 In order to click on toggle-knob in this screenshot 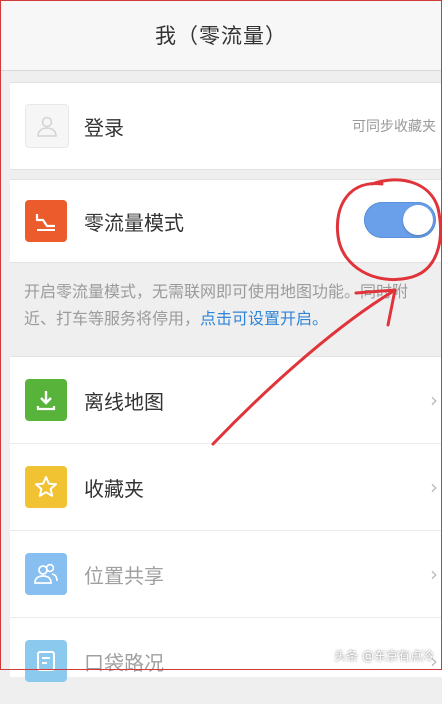, I will do `click(418, 220)`.